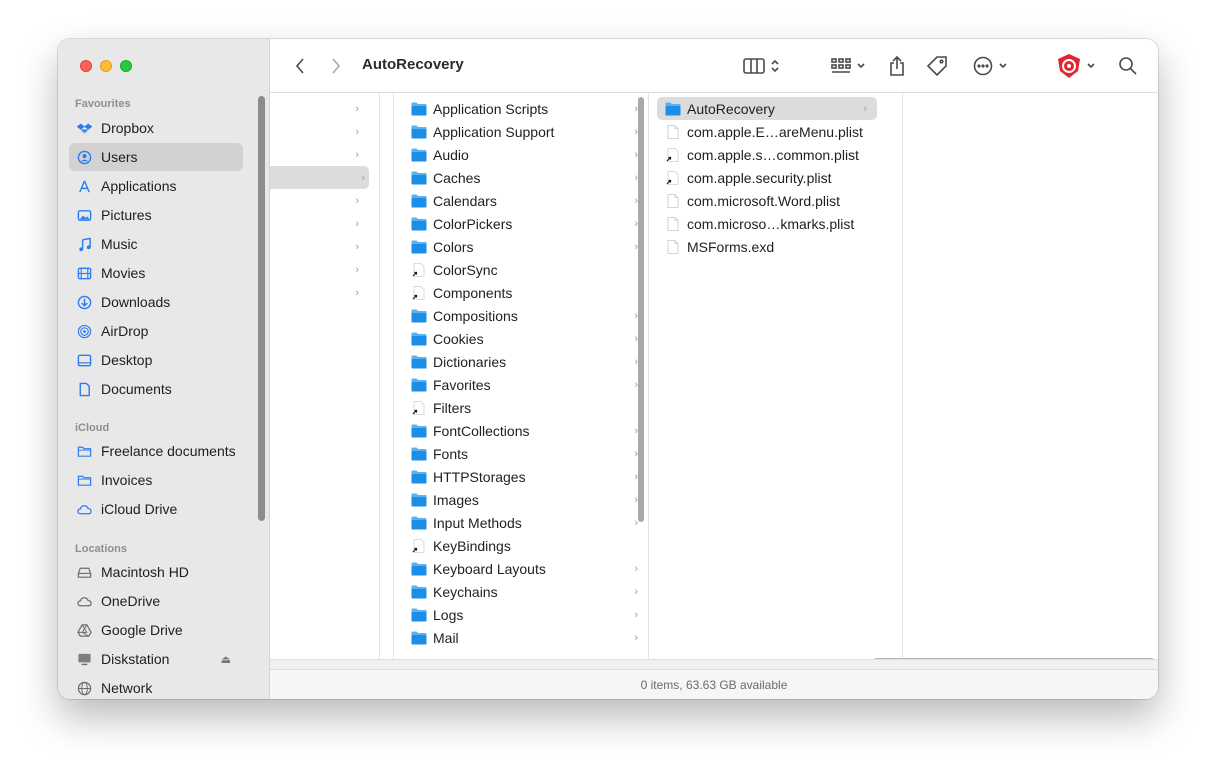 The width and height of the screenshot is (1216, 776). What do you see at coordinates (156, 244) in the screenshot?
I see `sidebar-item-music: Music` at bounding box center [156, 244].